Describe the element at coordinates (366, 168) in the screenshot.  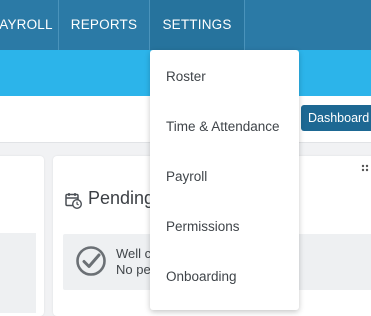
I see `drag-handle-icon` at that location.